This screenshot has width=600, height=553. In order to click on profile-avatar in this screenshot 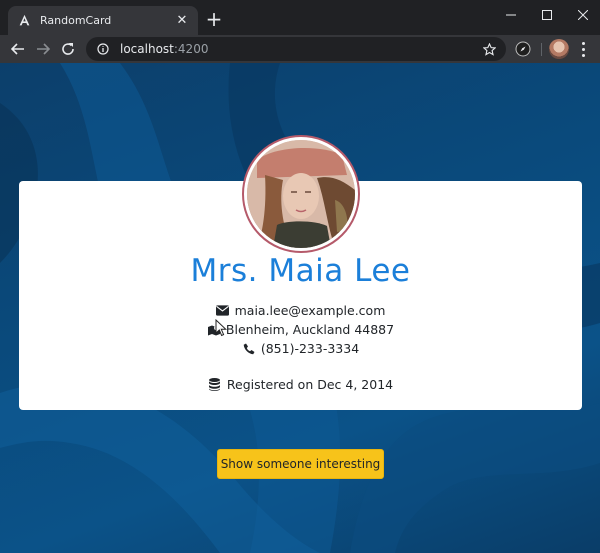, I will do `click(559, 49)`.